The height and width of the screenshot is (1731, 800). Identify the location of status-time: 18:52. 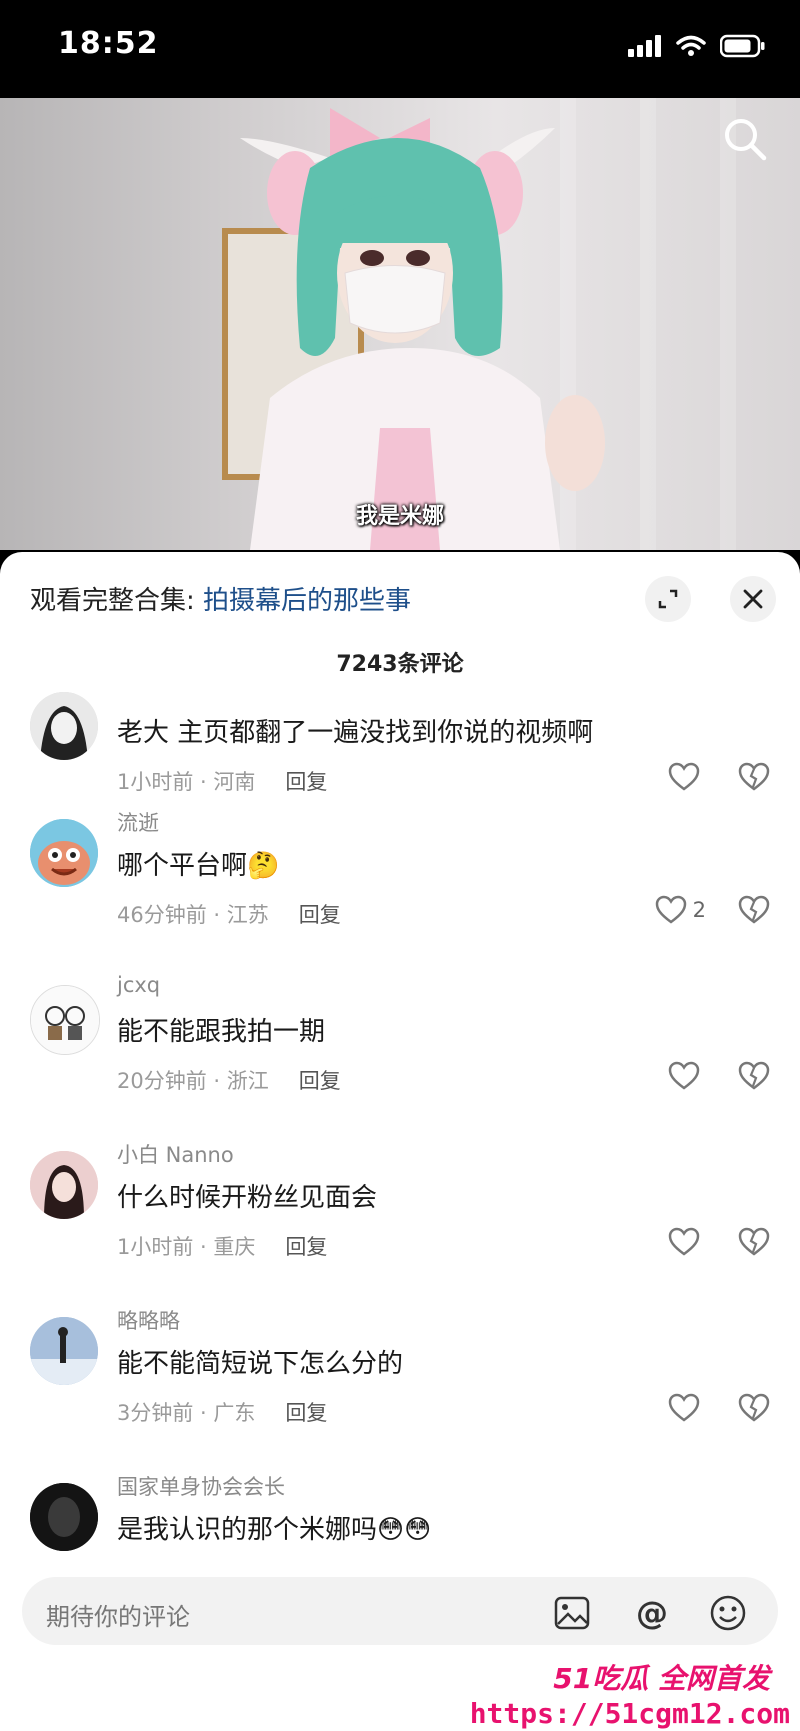
(108, 43).